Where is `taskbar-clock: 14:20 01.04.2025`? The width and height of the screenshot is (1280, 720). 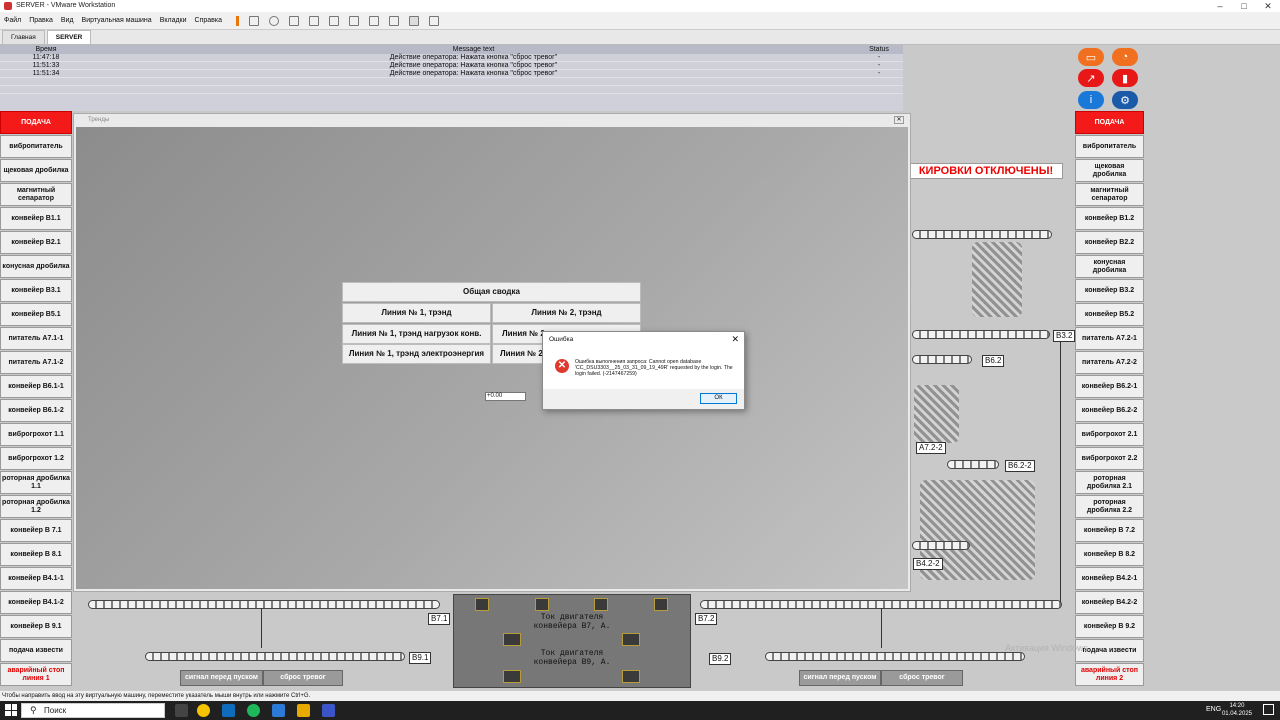
taskbar-clock: 14:20 01.04.2025 is located at coordinates (1237, 710).